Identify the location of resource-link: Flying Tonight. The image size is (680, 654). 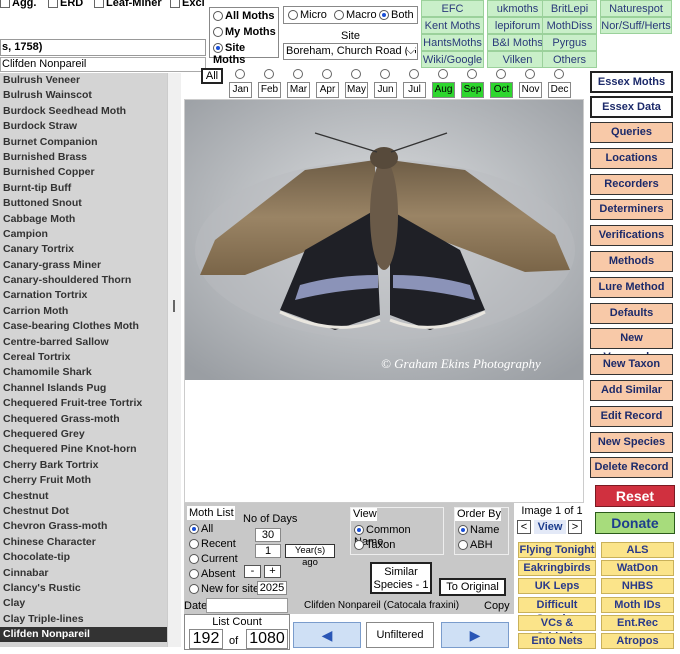
(557, 550).